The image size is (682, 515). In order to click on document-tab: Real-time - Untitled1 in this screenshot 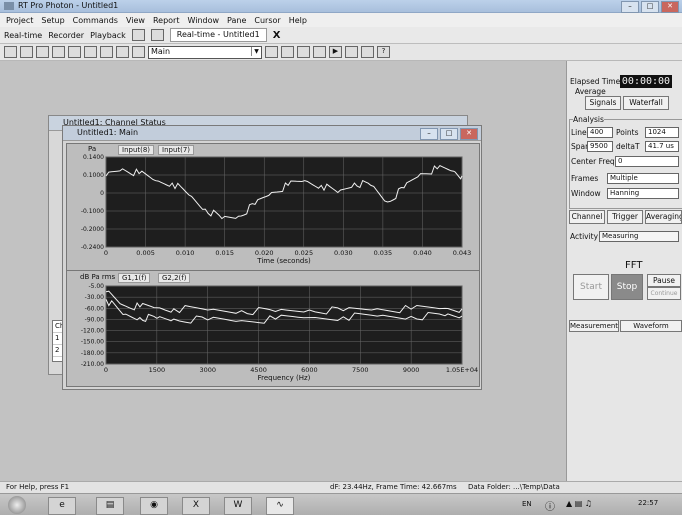, I will do `click(218, 35)`.